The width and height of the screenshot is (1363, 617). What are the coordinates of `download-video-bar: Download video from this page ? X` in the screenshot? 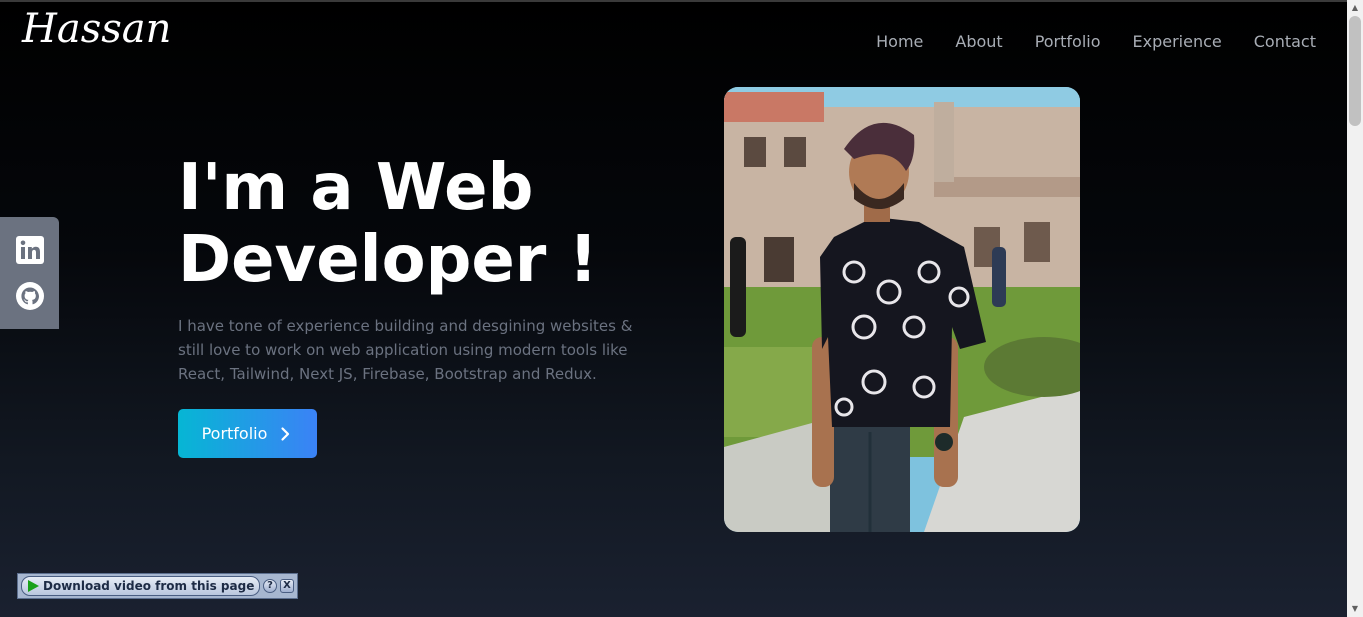 It's located at (157, 586).